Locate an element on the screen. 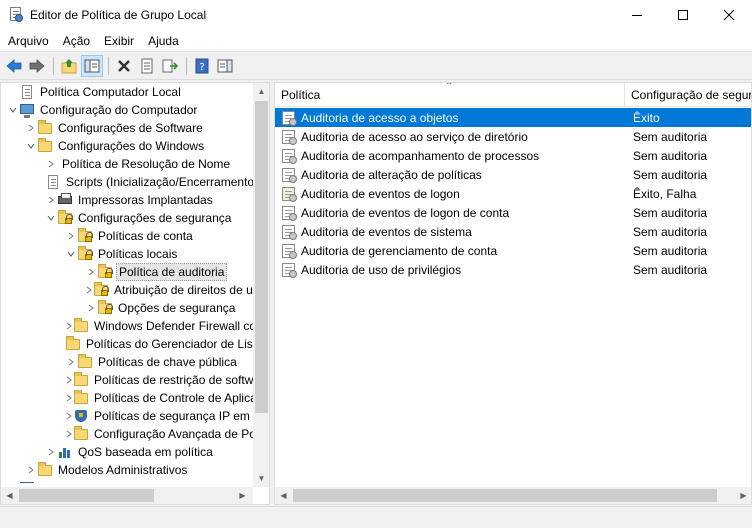 The width and height of the screenshot is (752, 528). tree-item: Configuração do Usuário is located at coordinates (127, 481).